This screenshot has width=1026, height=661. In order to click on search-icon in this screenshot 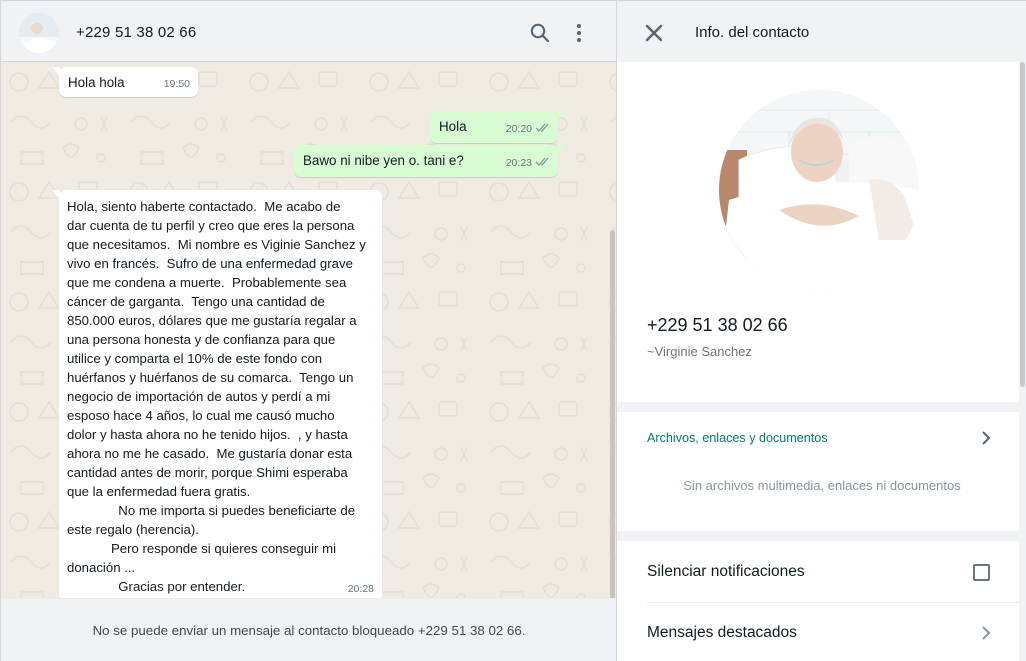, I will do `click(540, 33)`.